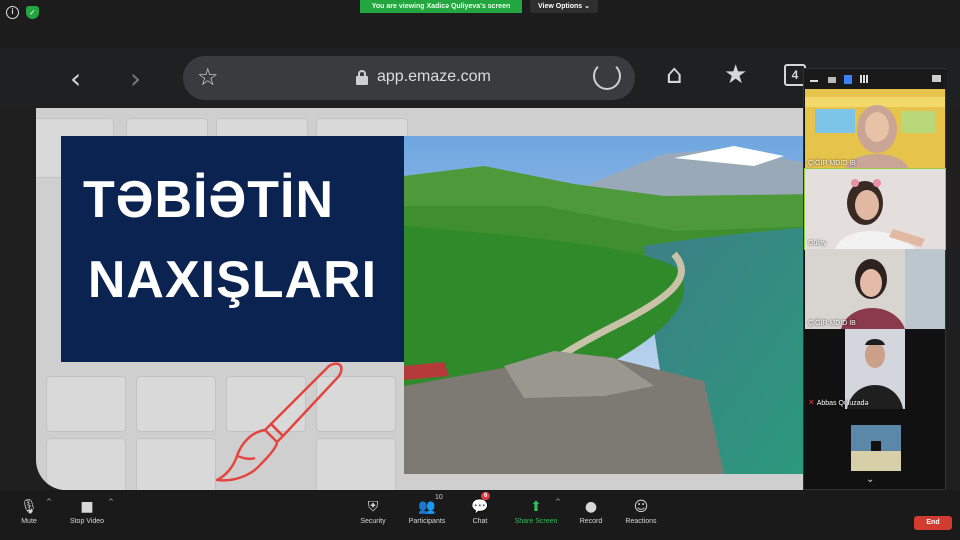 This screenshot has height=540, width=960. Describe the element at coordinates (29, 521) in the screenshot. I see `mute-label: Mute` at that location.